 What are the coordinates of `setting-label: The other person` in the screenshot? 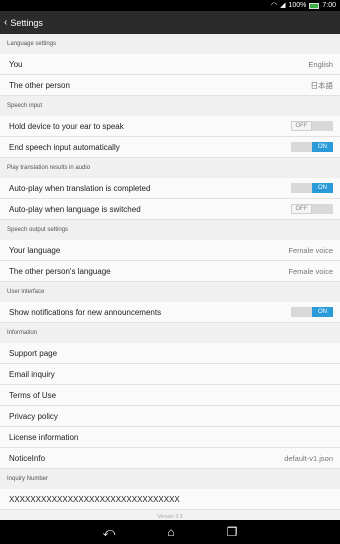 It's located at (39, 85).